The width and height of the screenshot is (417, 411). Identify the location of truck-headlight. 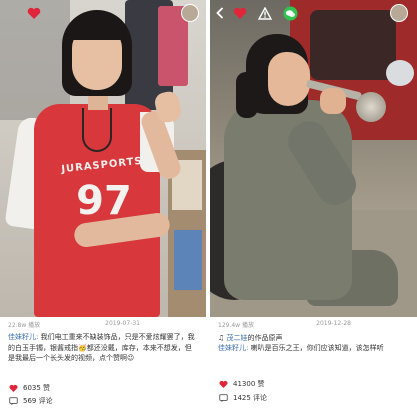
(400, 73).